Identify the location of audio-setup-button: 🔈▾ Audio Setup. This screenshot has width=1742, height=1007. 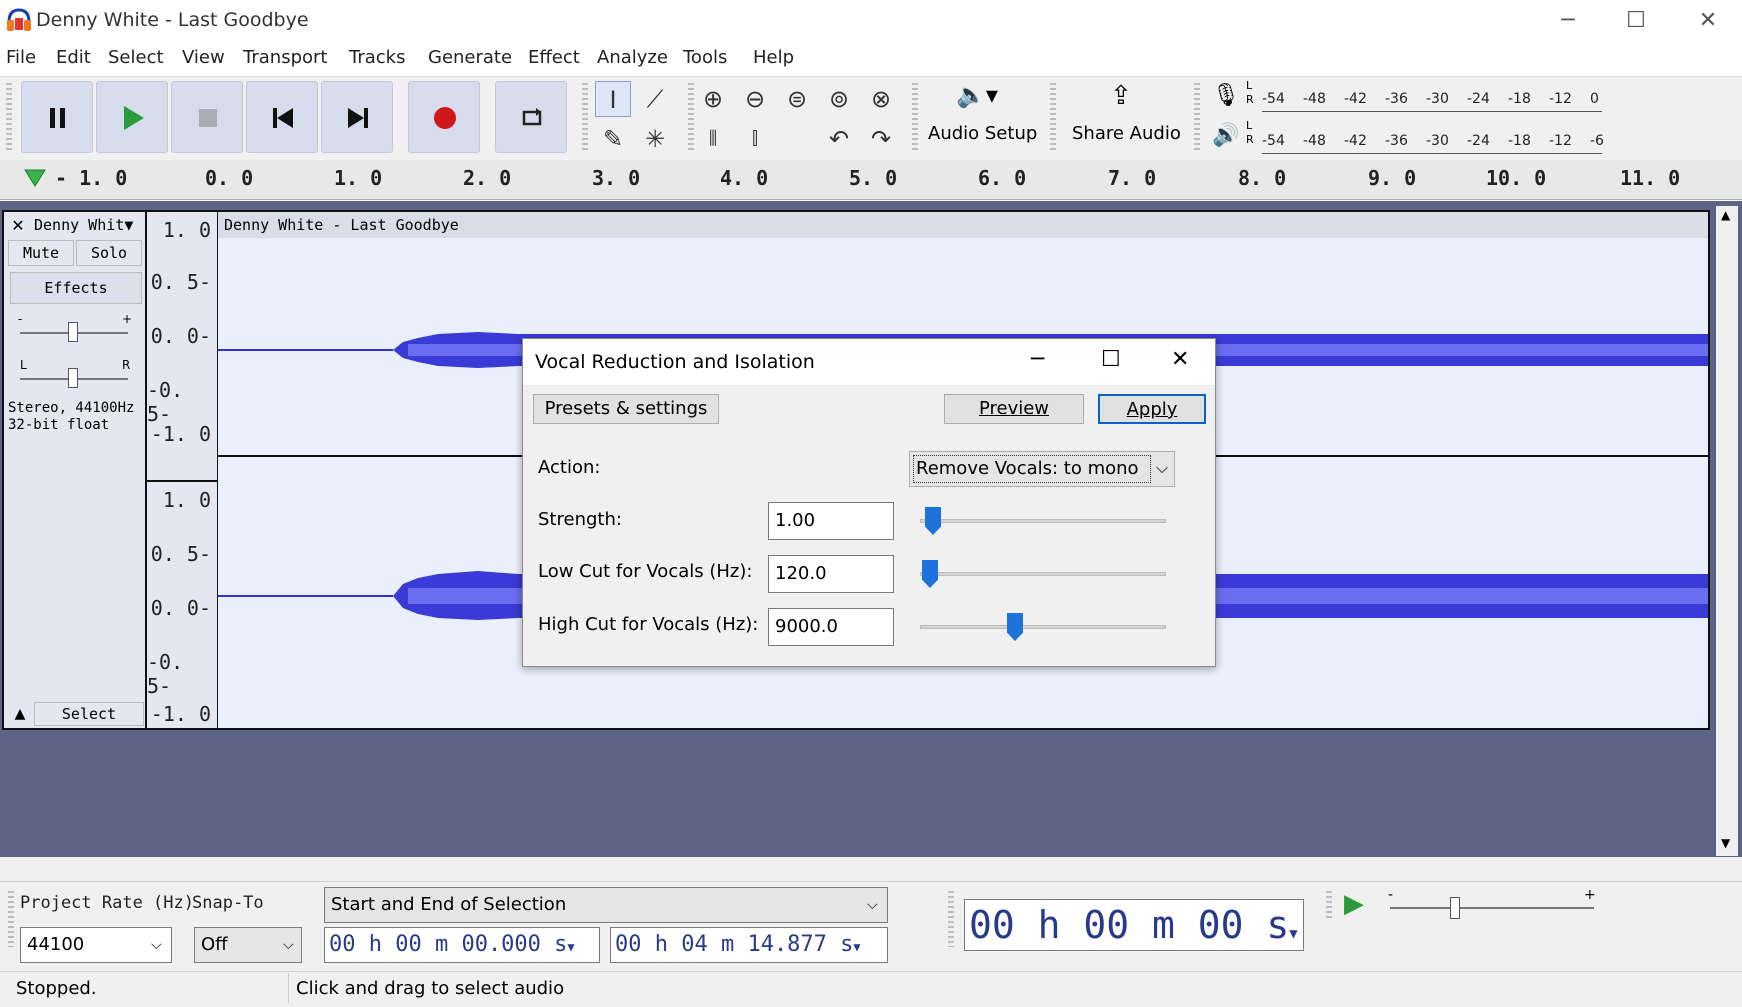
(981, 117).